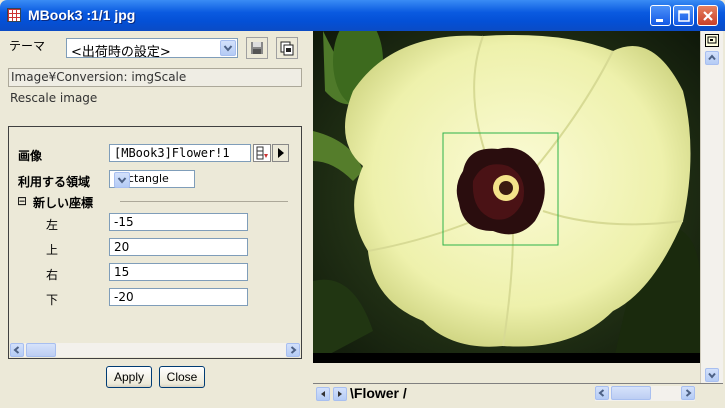 This screenshot has height=408, width=725. I want to click on image-input: [MBook3]Flower!1, so click(180, 153).